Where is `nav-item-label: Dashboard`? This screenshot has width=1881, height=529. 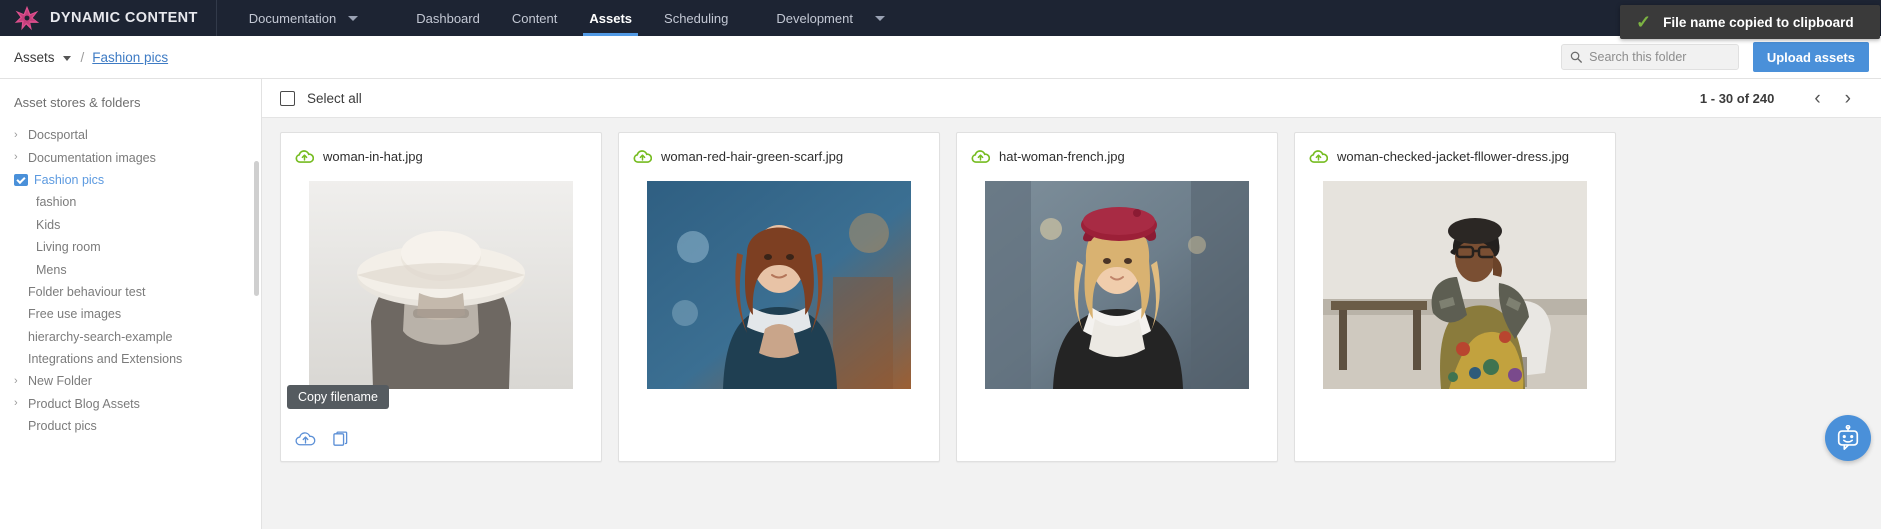 nav-item-label: Dashboard is located at coordinates (448, 18).